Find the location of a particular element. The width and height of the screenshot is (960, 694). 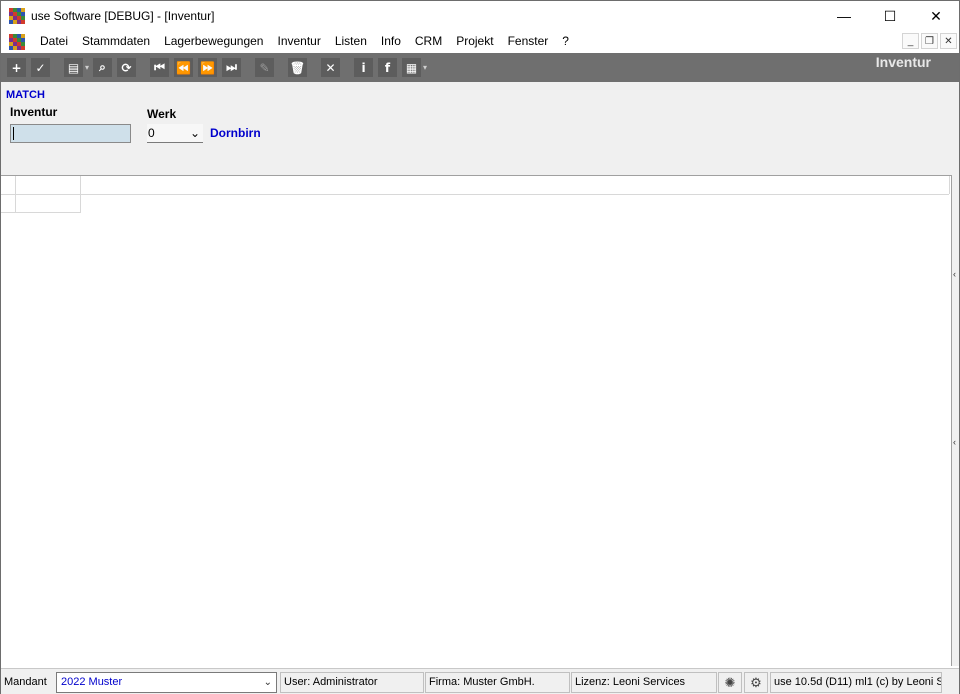

menu-datei: Datei is located at coordinates (54, 41).